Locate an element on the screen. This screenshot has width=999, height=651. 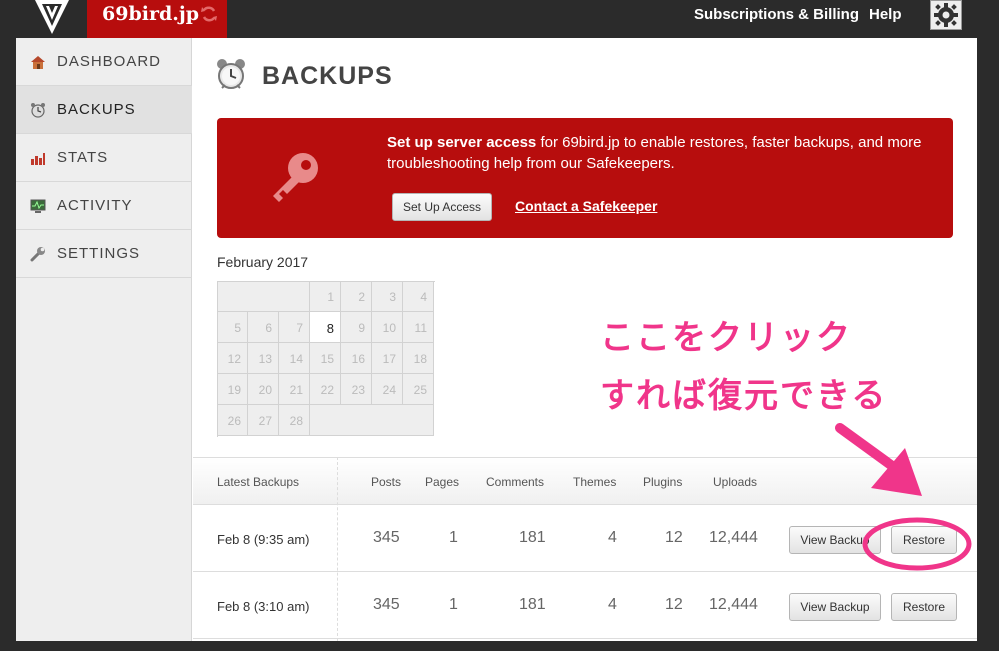
home-icon is located at coordinates (38, 62).